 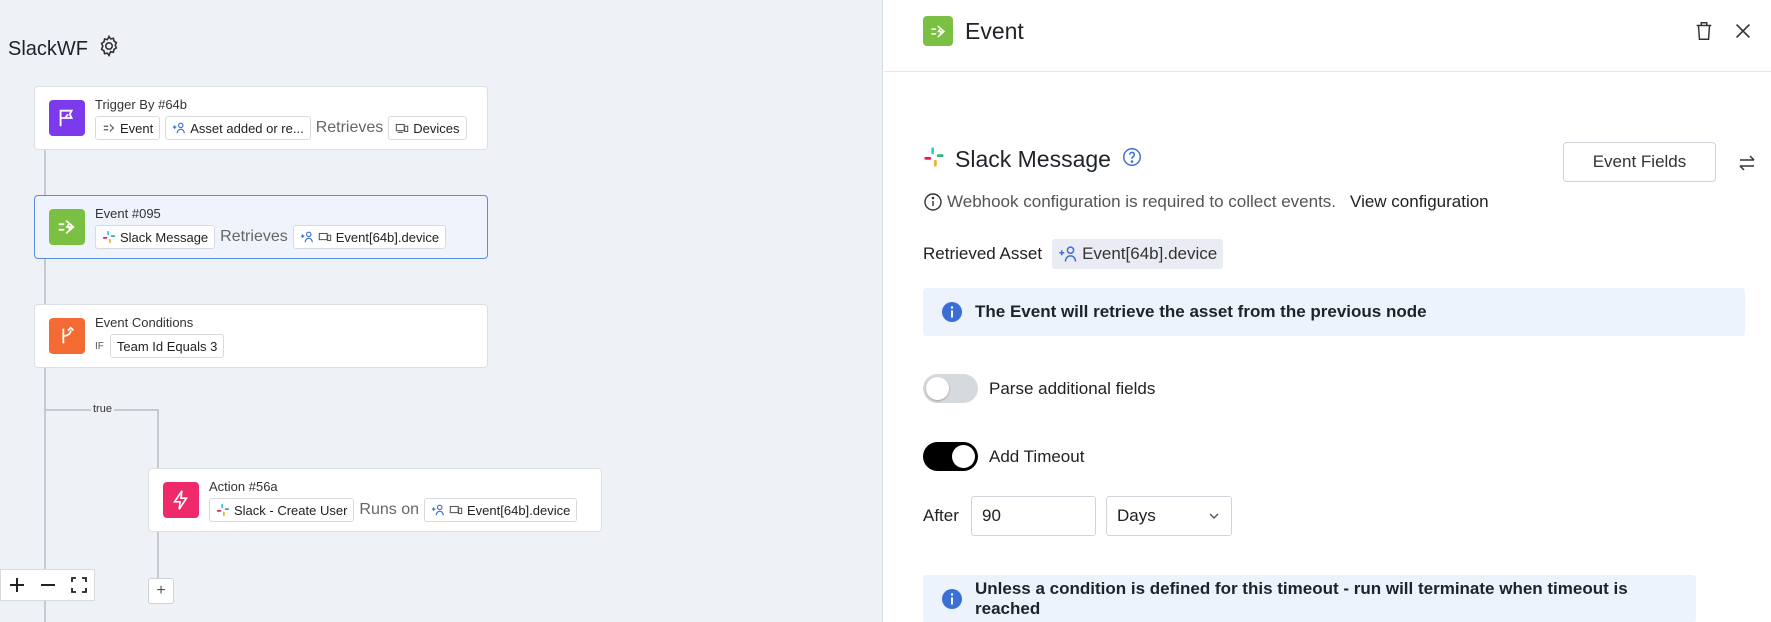 I want to click on conditions-node-icon, so click(x=67, y=336).